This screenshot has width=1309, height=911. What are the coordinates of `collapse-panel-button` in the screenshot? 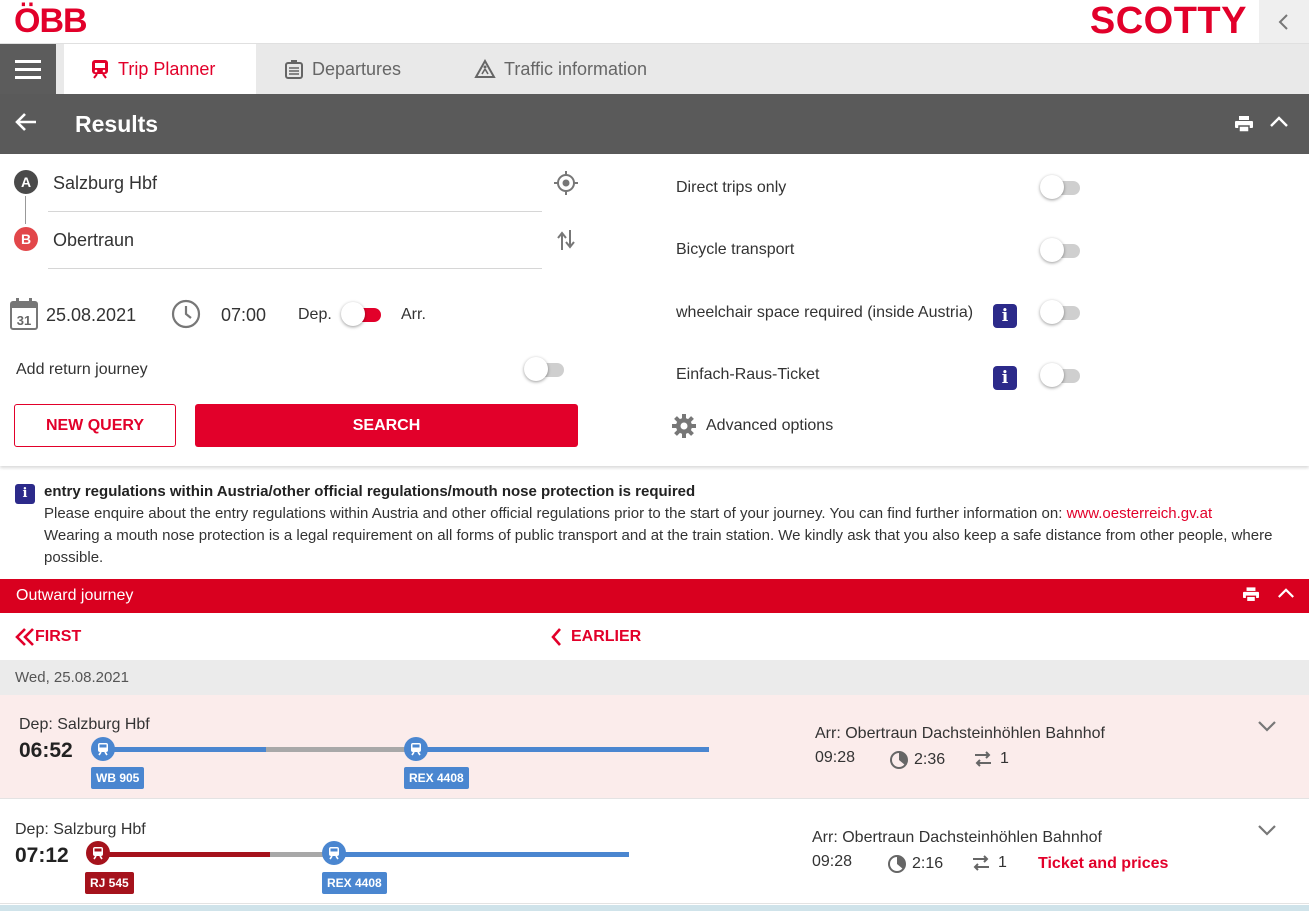 It's located at (1284, 21).